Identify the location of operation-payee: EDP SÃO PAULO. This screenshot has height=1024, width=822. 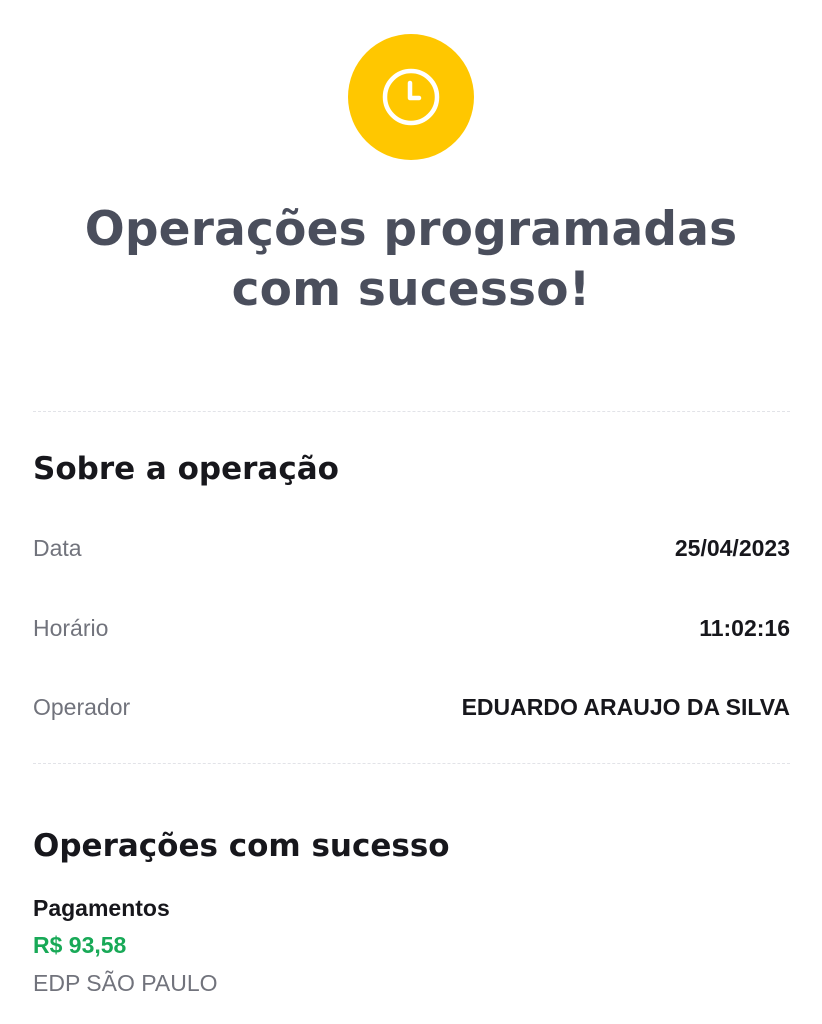
(125, 983).